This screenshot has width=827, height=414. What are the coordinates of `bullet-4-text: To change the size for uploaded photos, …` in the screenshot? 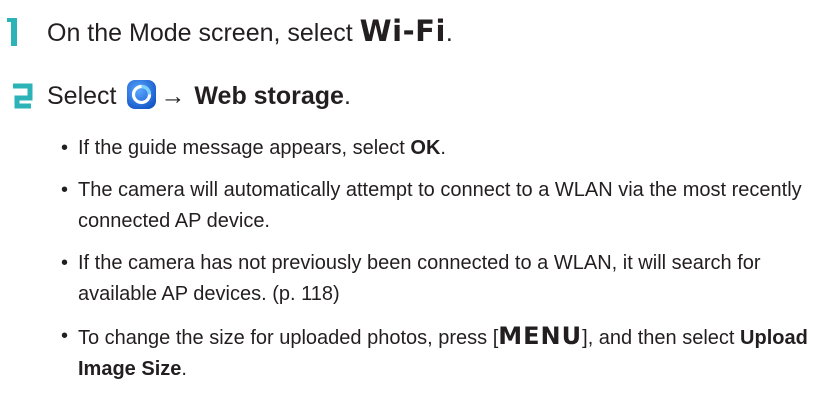 It's located at (288, 338).